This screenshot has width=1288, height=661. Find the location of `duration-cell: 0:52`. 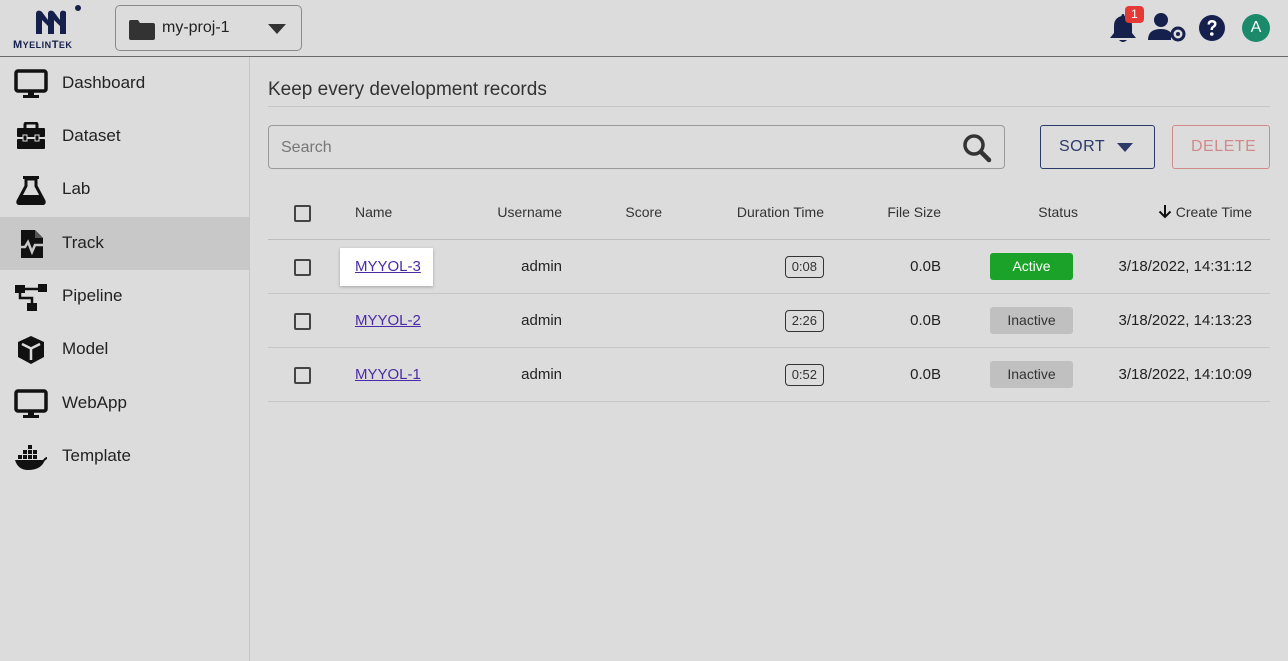

duration-cell: 0:52 is located at coordinates (766, 374).